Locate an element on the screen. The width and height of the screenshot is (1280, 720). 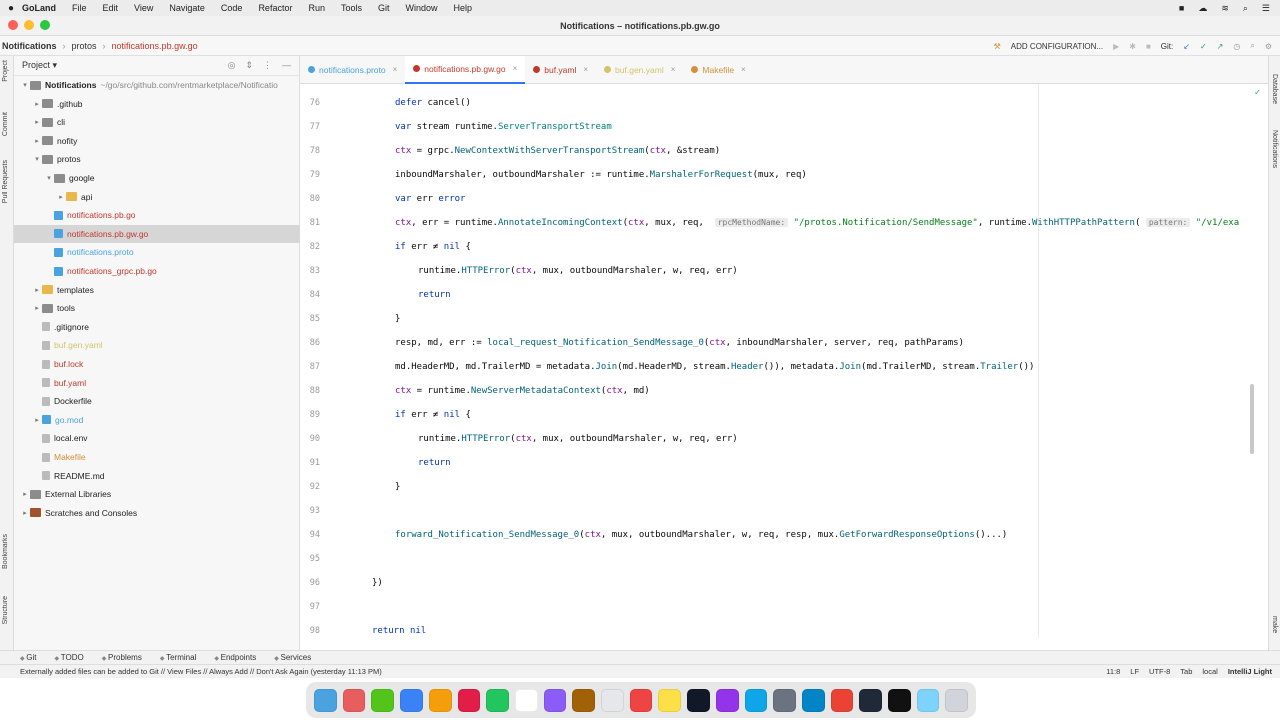
menu-help: Help is located at coordinates (463, 8).